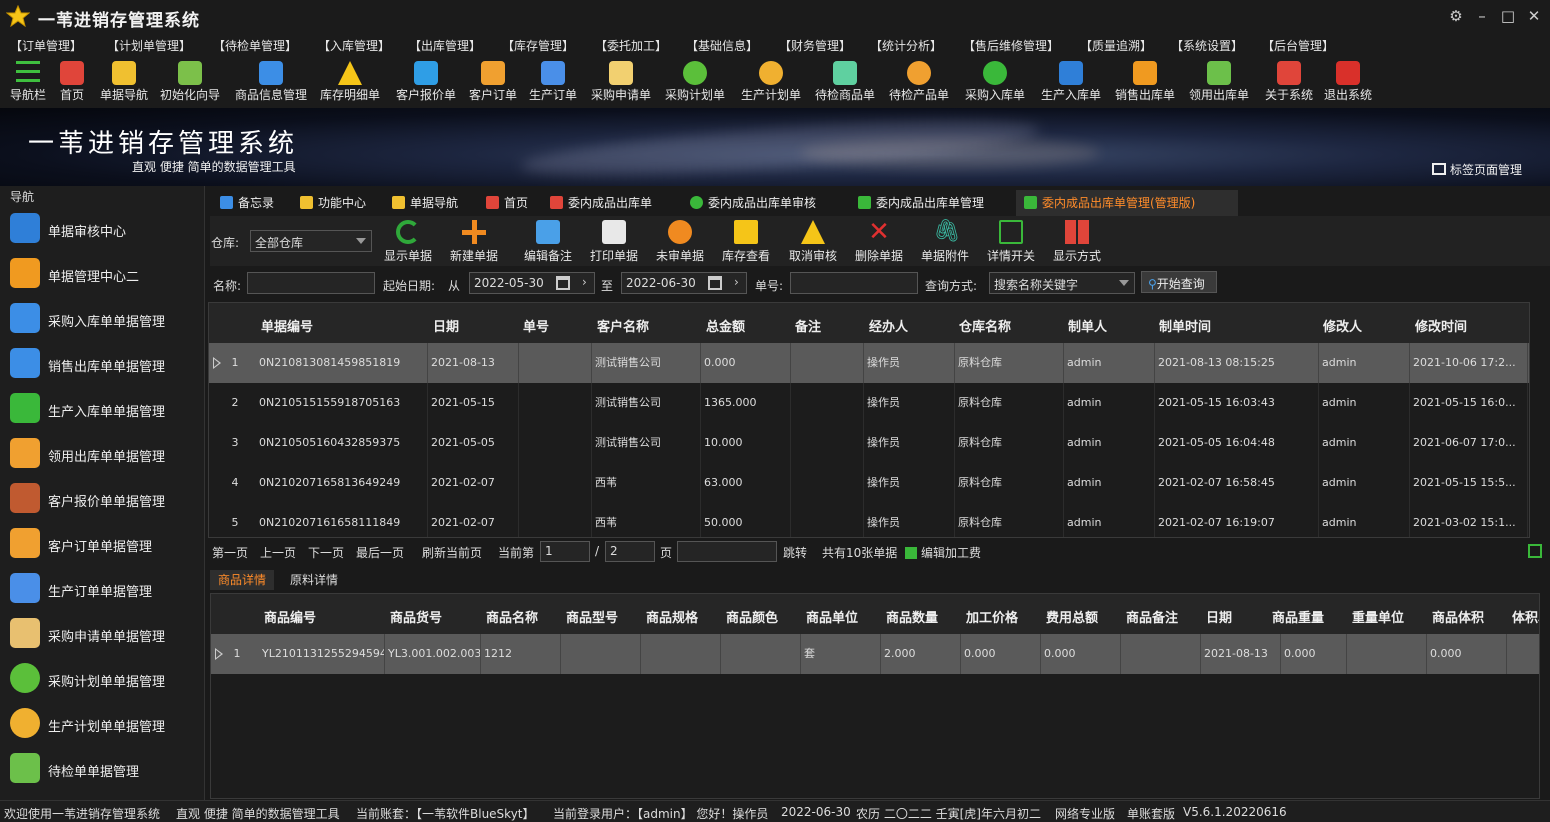  I want to click on dcol-volume-unit: 体积单, so click(1525, 616).